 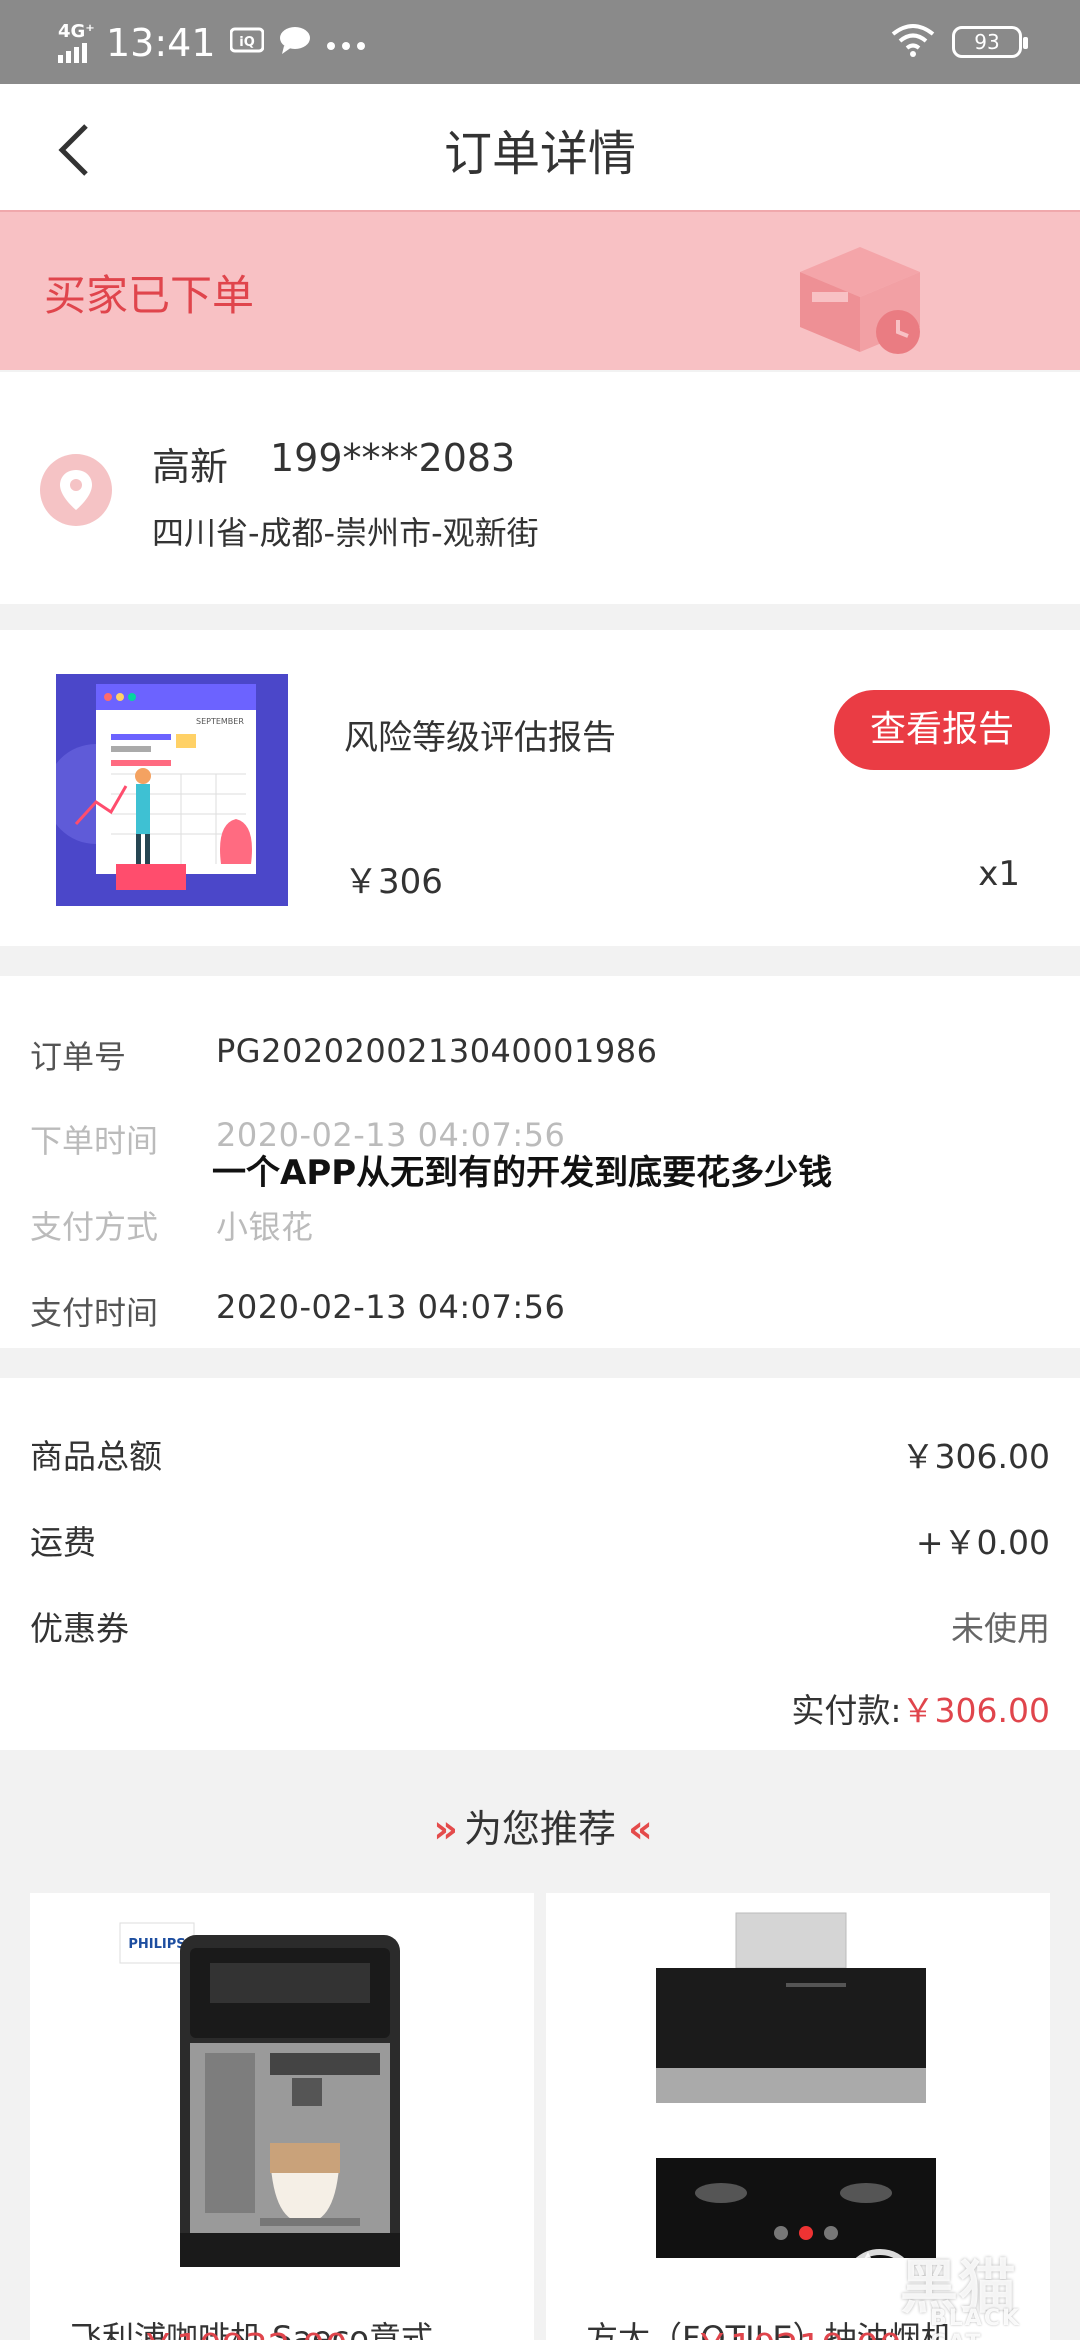 What do you see at coordinates (391, 1307) in the screenshot?
I see `payment-time-value: 2020-02-13 04:07:56` at bounding box center [391, 1307].